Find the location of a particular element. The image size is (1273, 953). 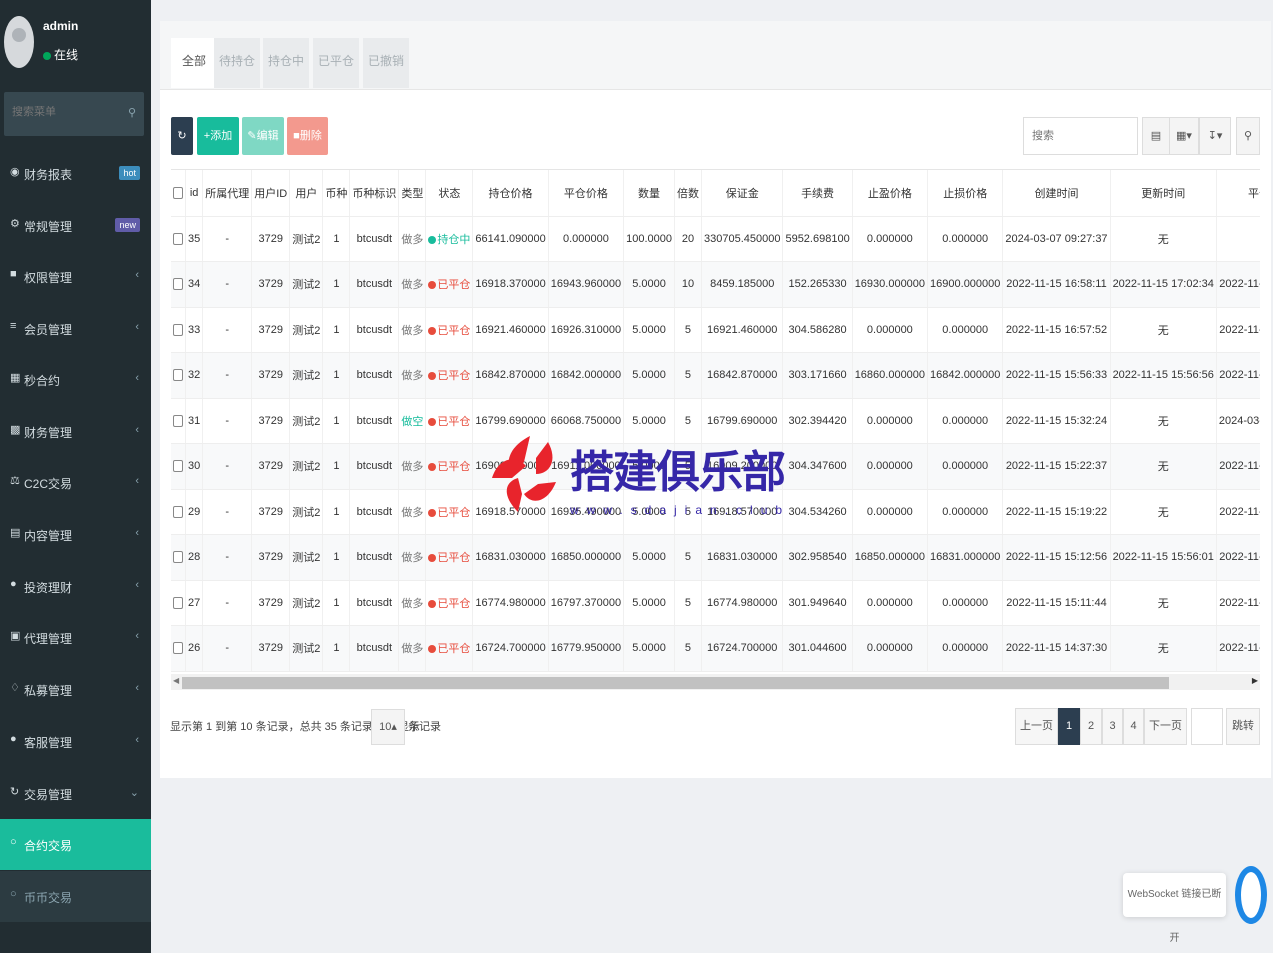

next-page-button: 下一页 is located at coordinates (1165, 726).